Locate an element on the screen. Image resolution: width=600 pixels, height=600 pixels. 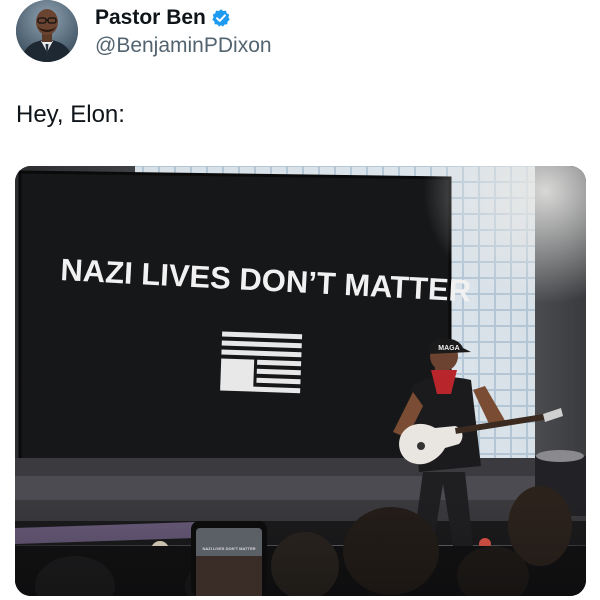
display-name-row: Pastor Ben is located at coordinates (183, 18).